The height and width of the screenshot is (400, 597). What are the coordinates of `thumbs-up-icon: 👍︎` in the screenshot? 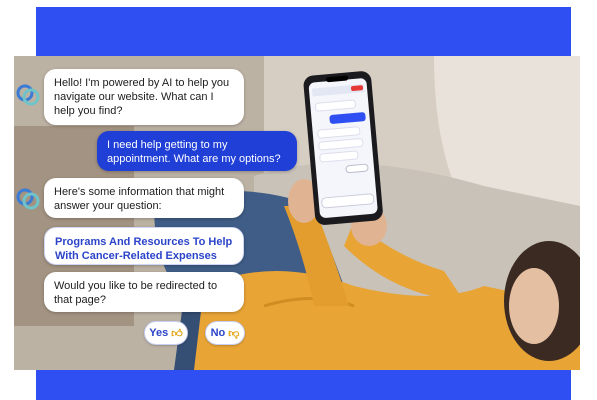 It's located at (177, 333).